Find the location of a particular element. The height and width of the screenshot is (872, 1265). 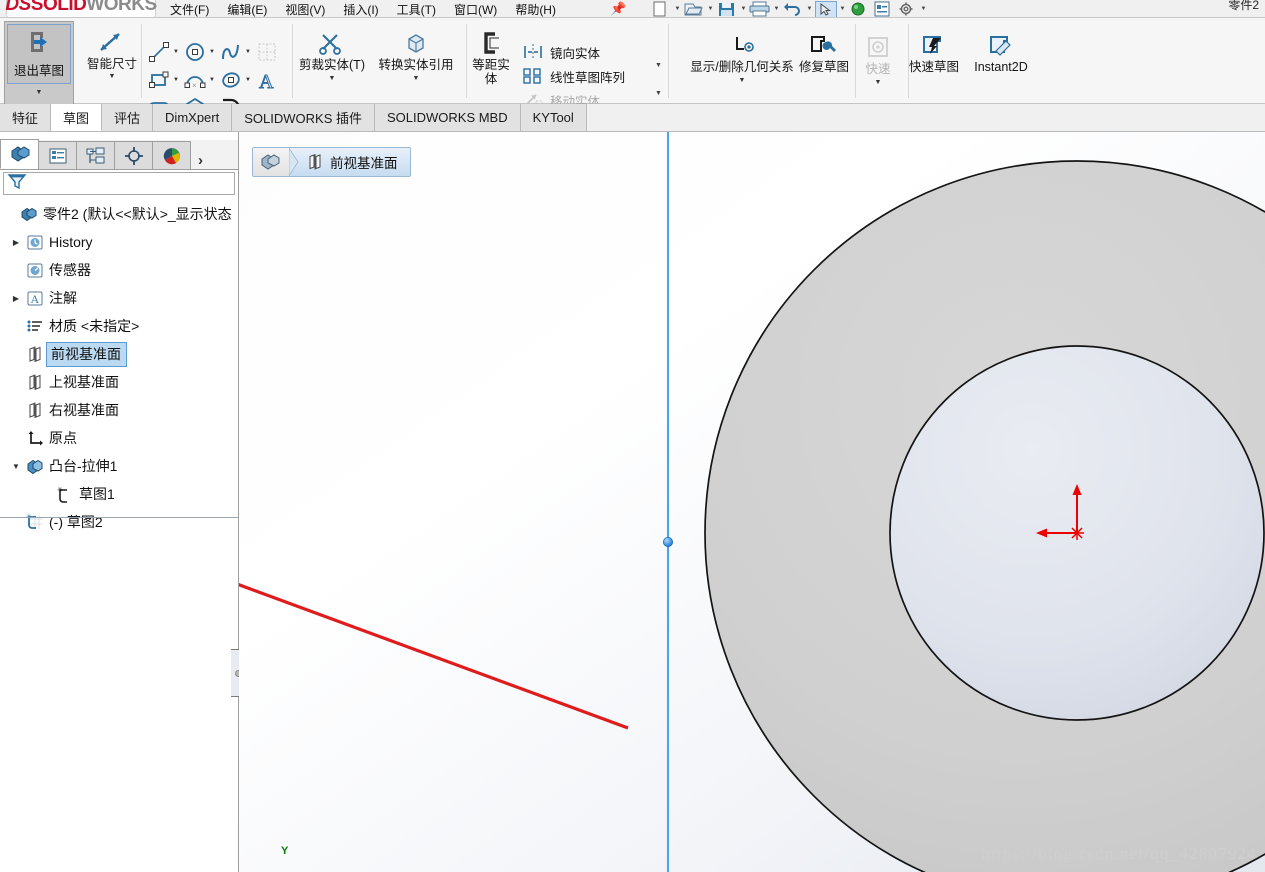

tab-sketch: 草图 is located at coordinates (77, 117).